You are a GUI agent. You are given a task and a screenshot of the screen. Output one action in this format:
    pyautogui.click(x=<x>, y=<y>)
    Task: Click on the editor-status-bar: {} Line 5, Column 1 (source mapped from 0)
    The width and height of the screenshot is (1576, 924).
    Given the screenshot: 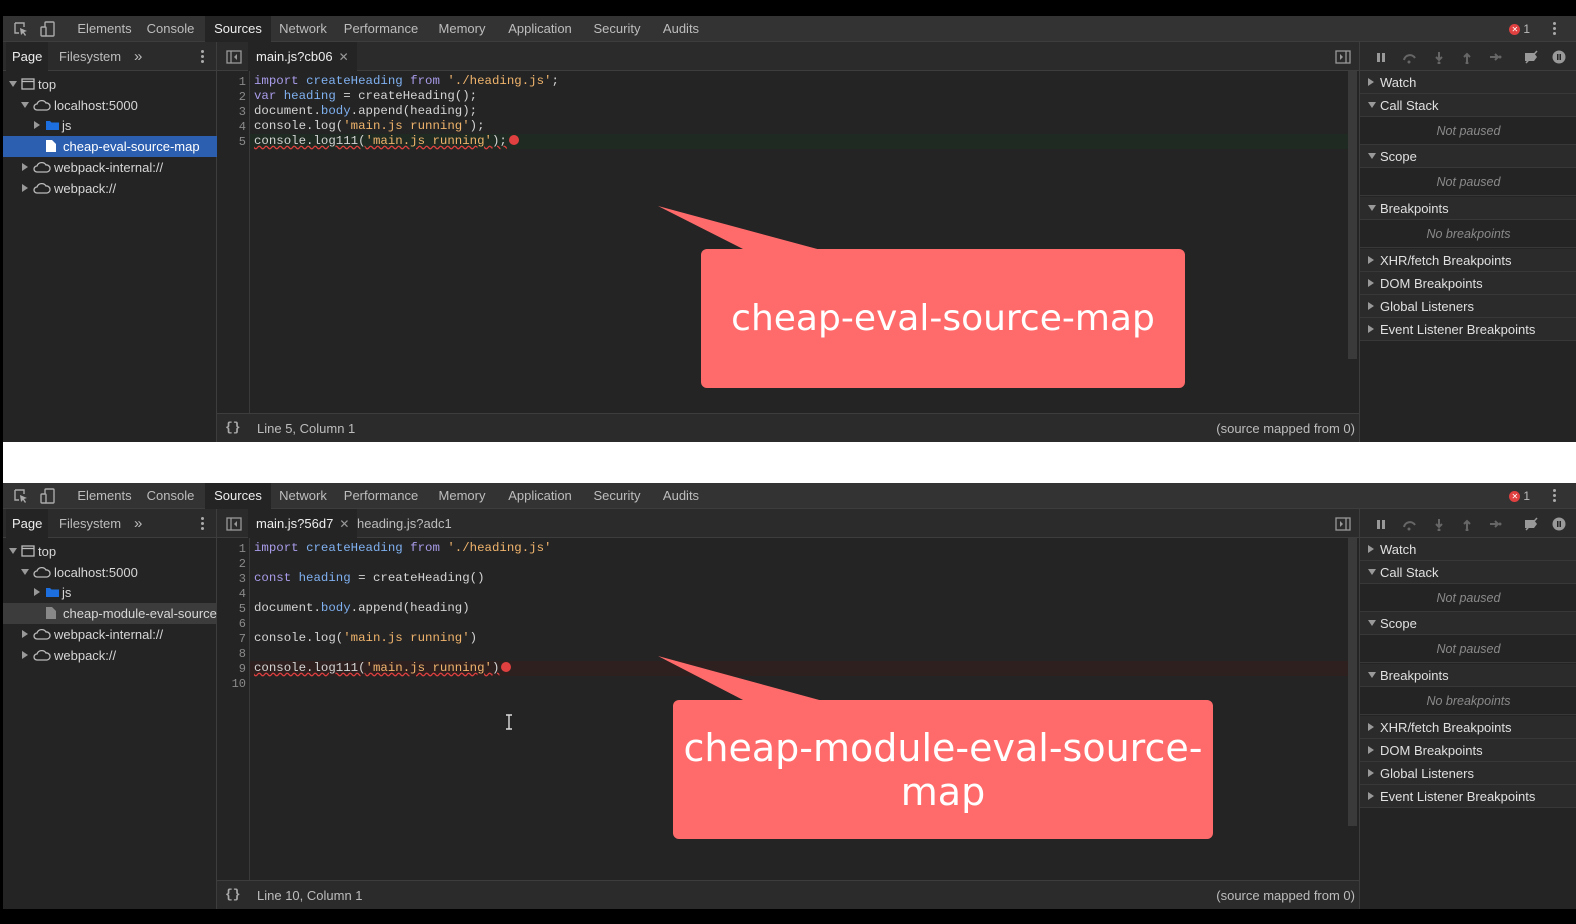 What is the action you would take?
    pyautogui.click(x=788, y=427)
    